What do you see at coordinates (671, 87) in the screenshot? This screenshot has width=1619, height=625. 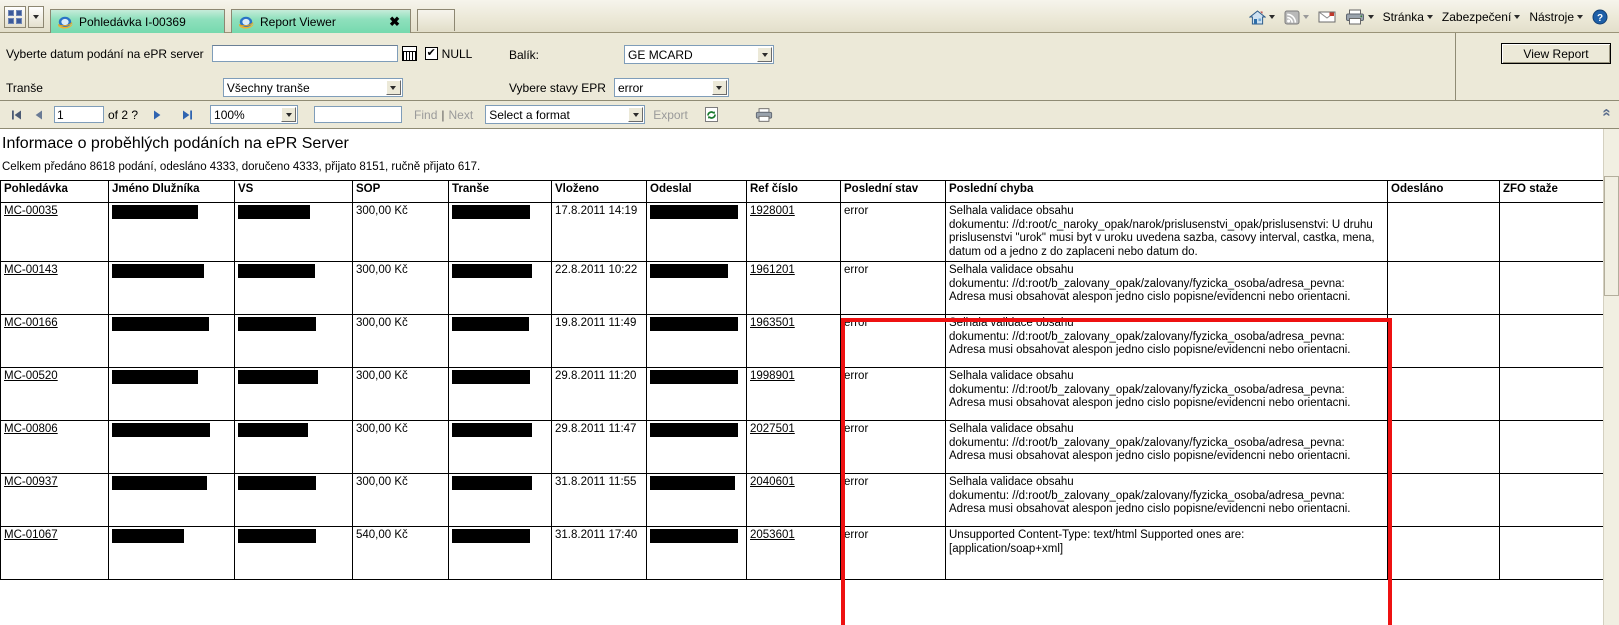 I see `stavy-select: error` at bounding box center [671, 87].